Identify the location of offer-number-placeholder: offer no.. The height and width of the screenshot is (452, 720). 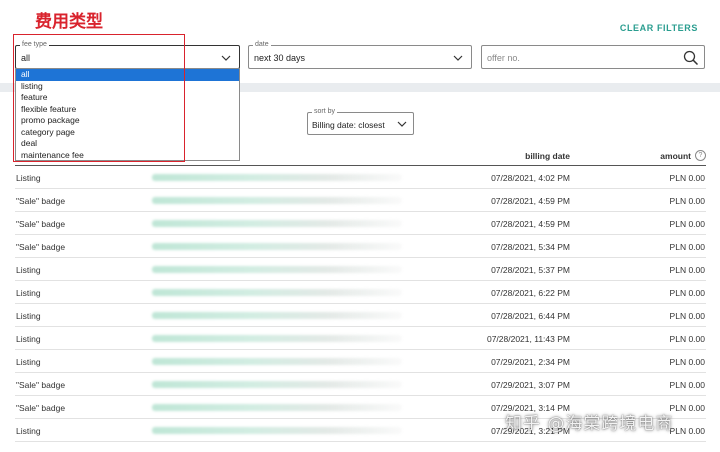
(503, 58).